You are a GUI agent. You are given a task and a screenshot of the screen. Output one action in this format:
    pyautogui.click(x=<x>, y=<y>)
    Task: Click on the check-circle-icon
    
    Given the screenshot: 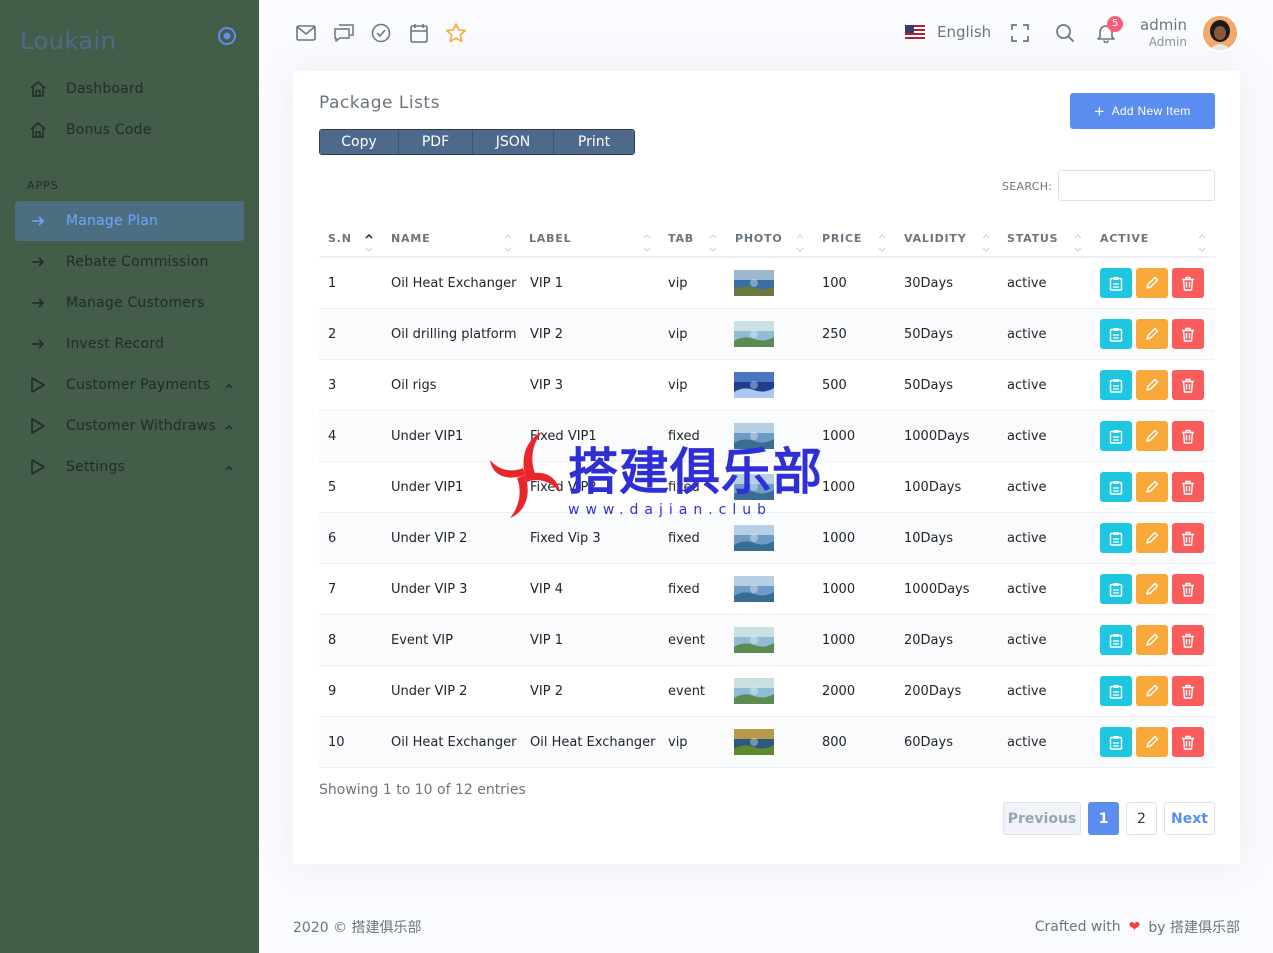 What is the action you would take?
    pyautogui.click(x=381, y=33)
    